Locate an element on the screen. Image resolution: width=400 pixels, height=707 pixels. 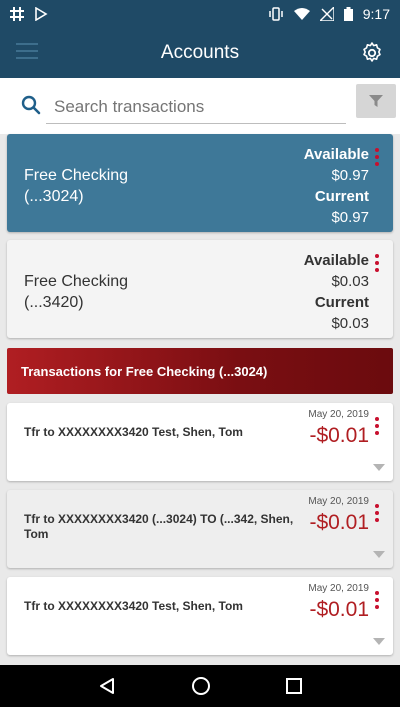
available-amount: $0.03 is located at coordinates (350, 281).